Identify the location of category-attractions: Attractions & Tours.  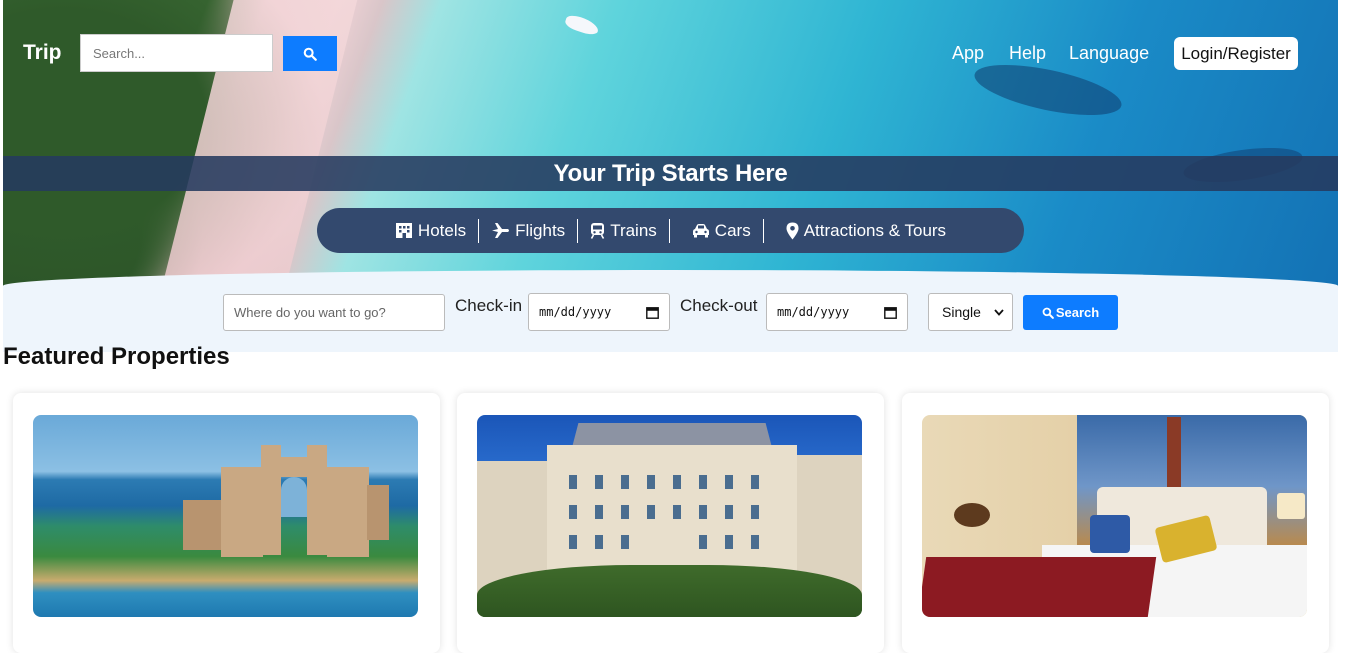
(861, 231).